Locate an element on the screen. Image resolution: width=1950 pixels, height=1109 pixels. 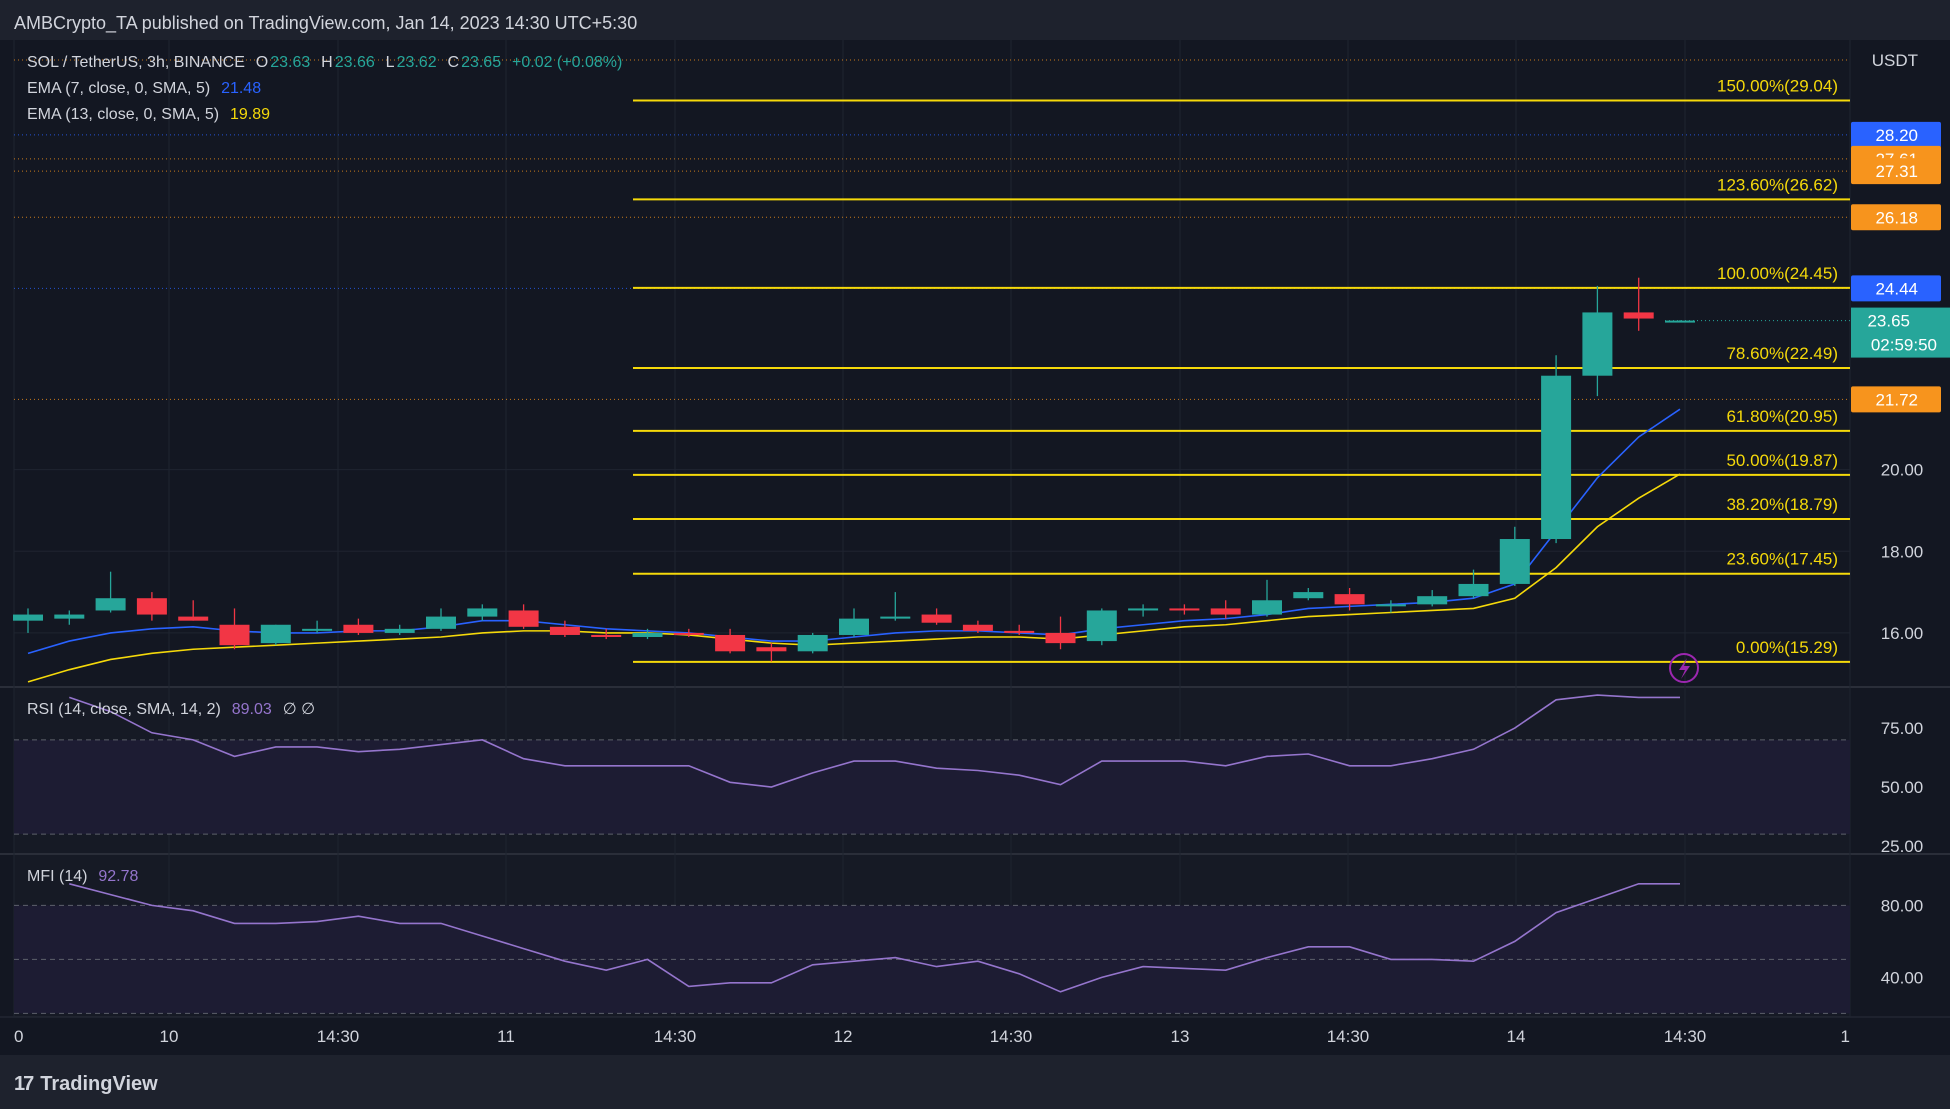
change-value: +0.02 (+0.08%) is located at coordinates (567, 62).